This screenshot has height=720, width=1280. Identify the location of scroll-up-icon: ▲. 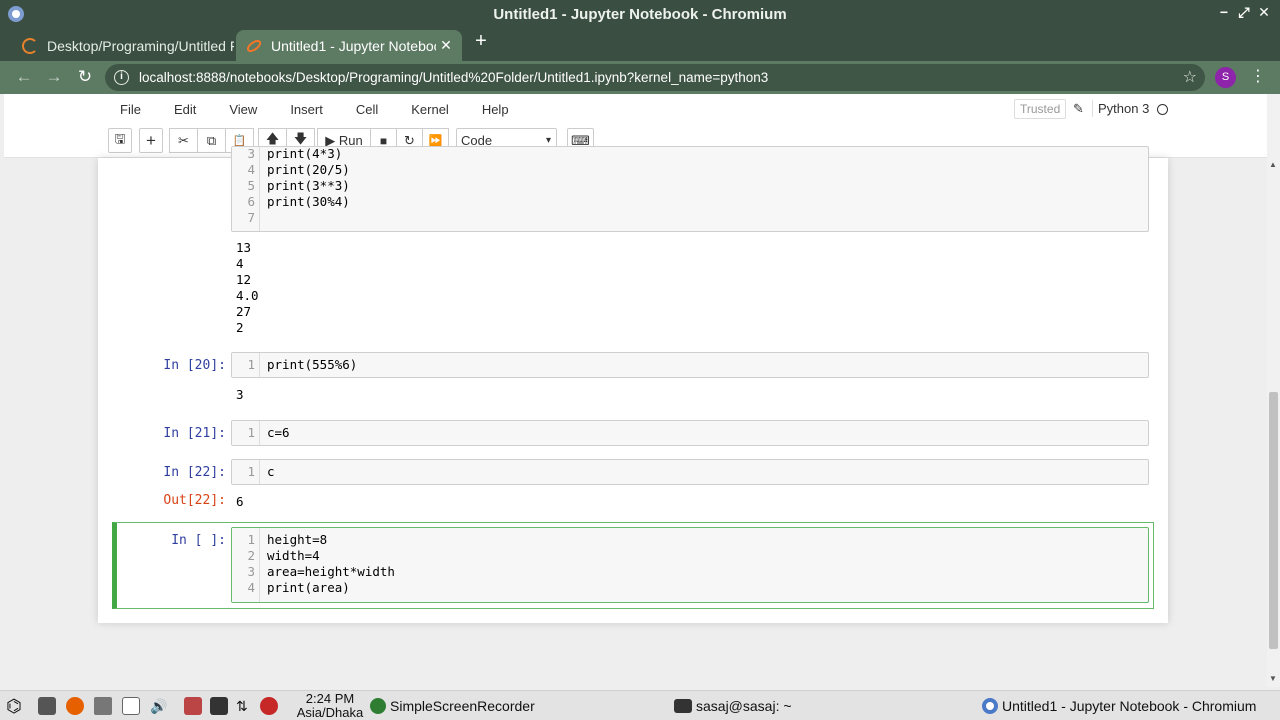
(1273, 164).